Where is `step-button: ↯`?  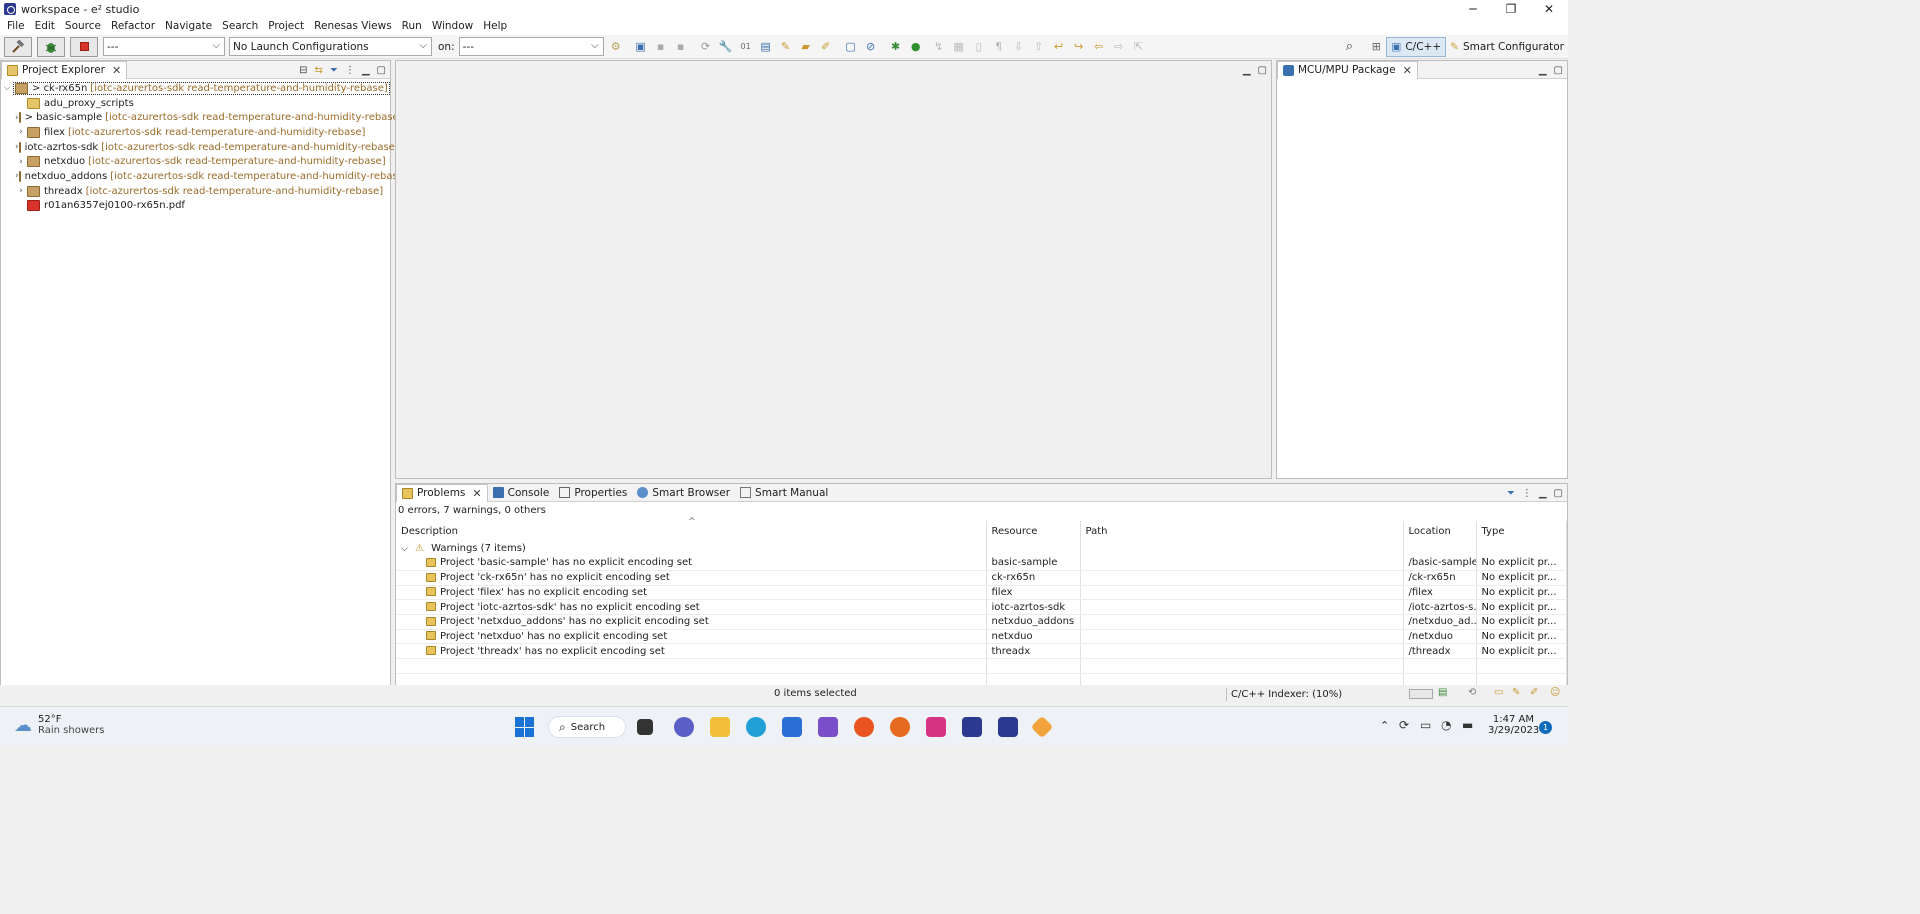
step-button: ↯ is located at coordinates (939, 47).